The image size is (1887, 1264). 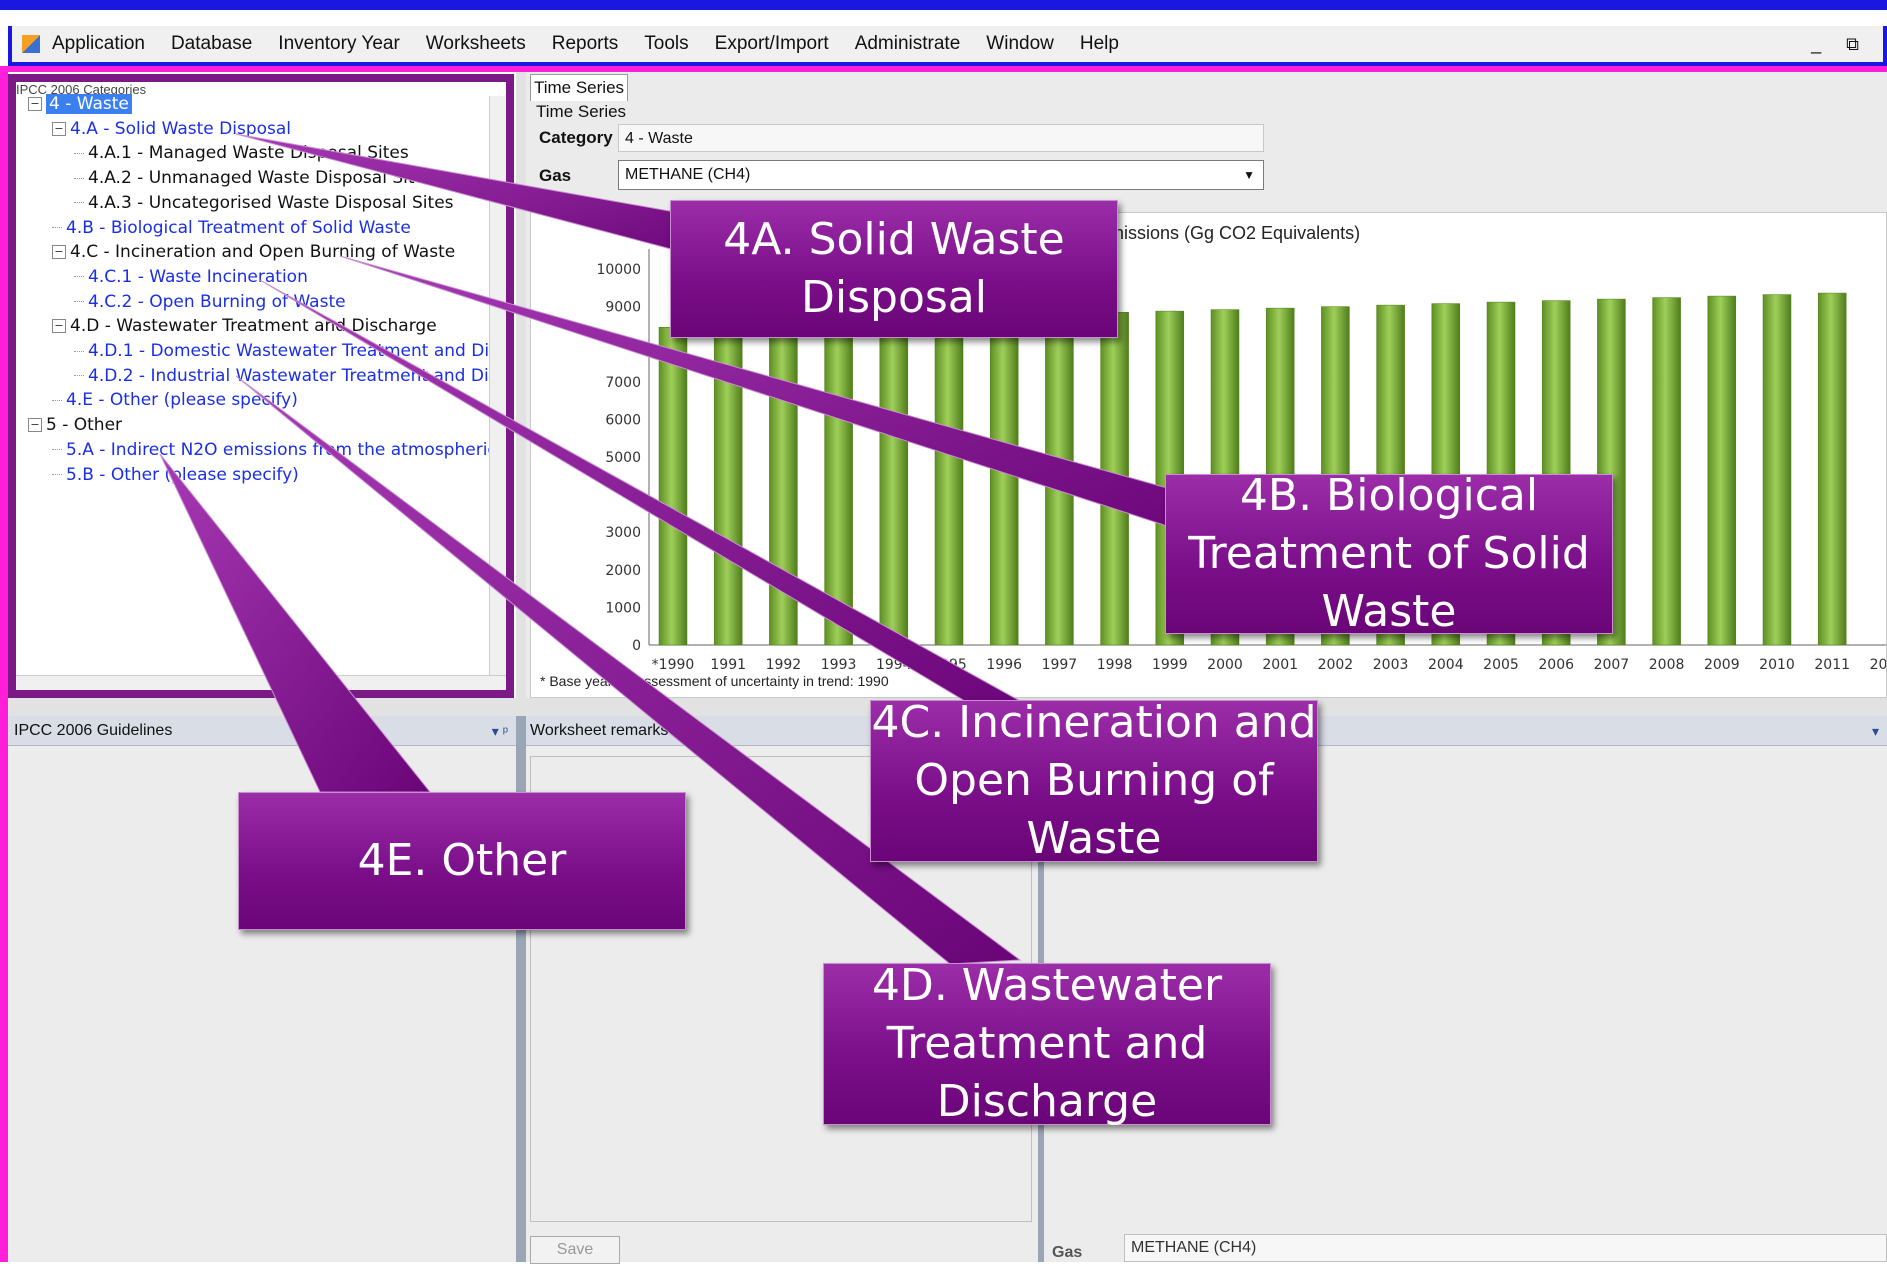 I want to click on menu-database: Database, so click(x=211, y=44).